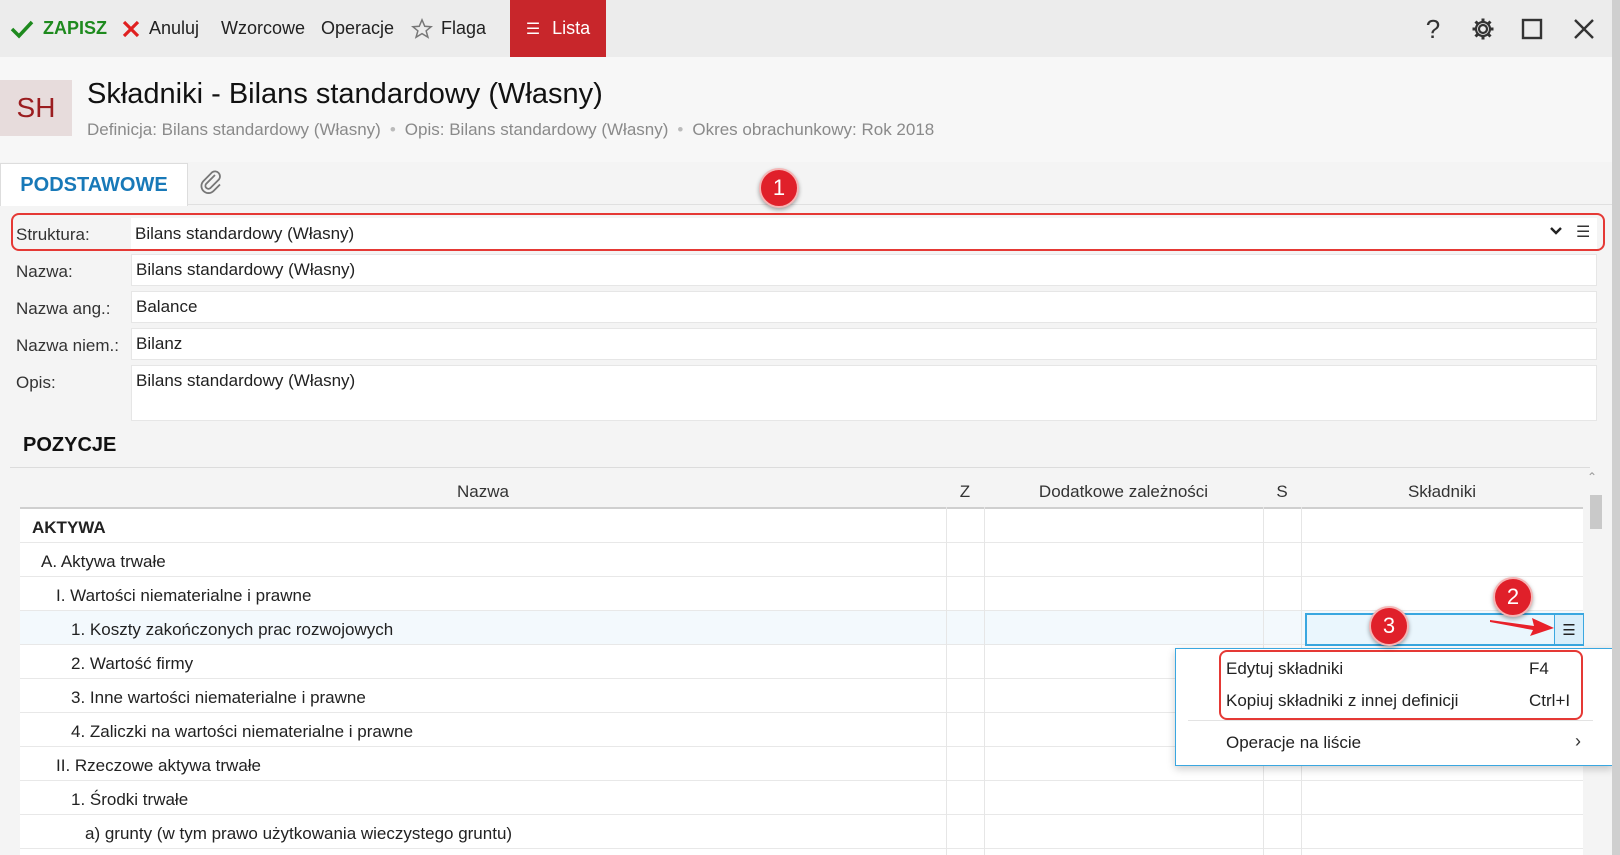 The image size is (1620, 855). Describe the element at coordinates (813, 129) in the screenshot. I see `subtitle-period: Okres obrachunkowy: Rok 2018` at that location.